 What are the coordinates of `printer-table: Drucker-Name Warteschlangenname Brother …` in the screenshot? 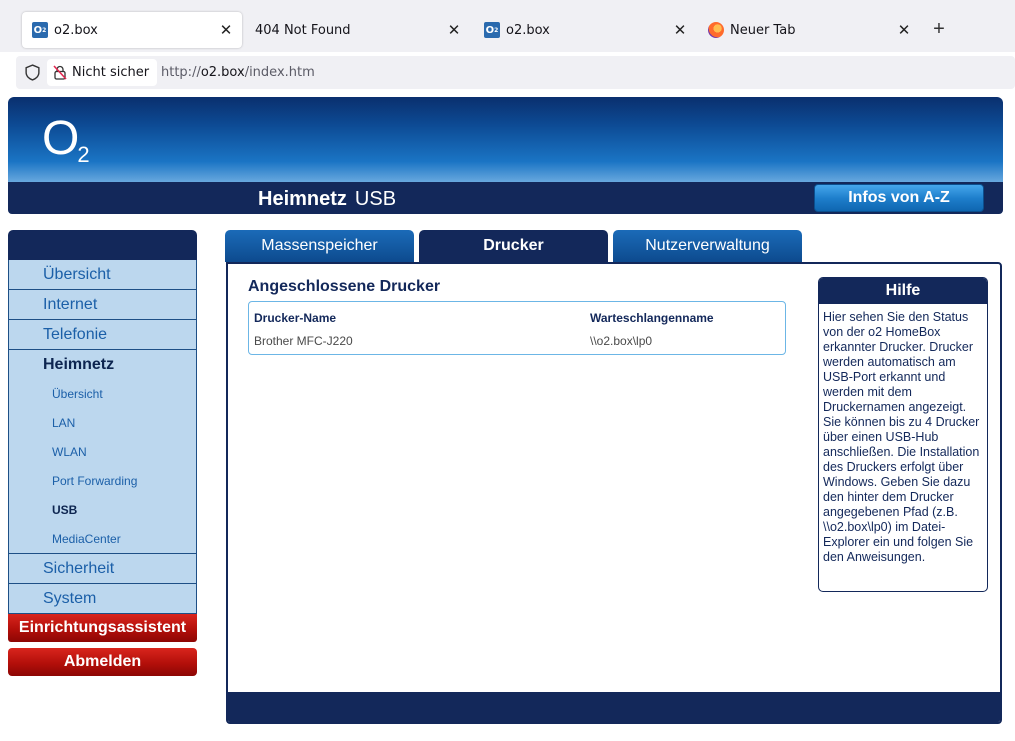 It's located at (517, 328).